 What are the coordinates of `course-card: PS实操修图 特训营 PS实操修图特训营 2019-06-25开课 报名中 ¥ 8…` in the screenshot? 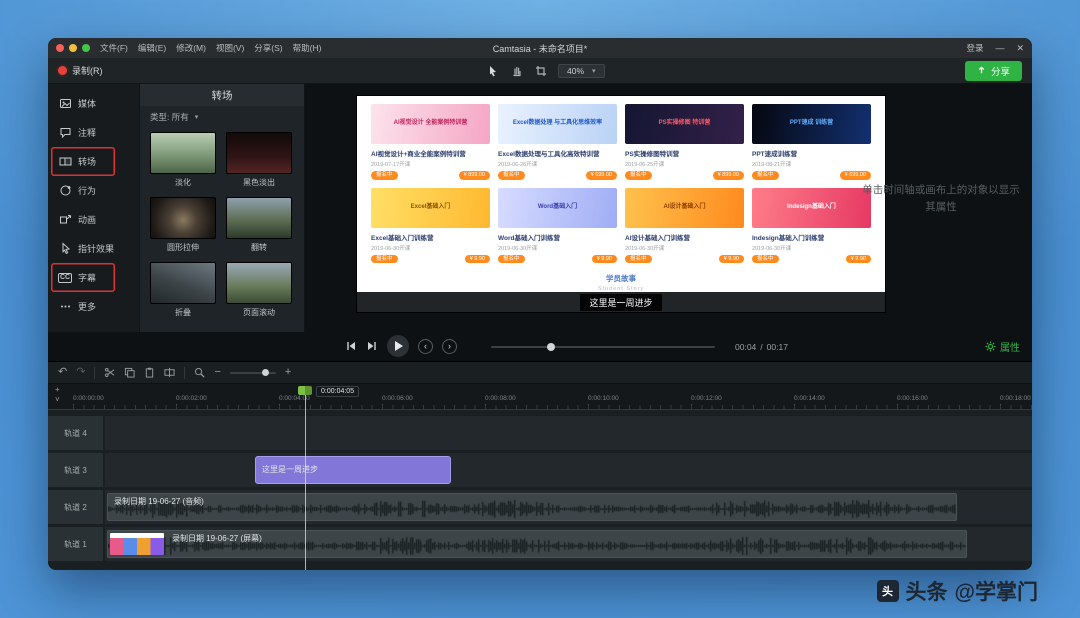 It's located at (684, 142).